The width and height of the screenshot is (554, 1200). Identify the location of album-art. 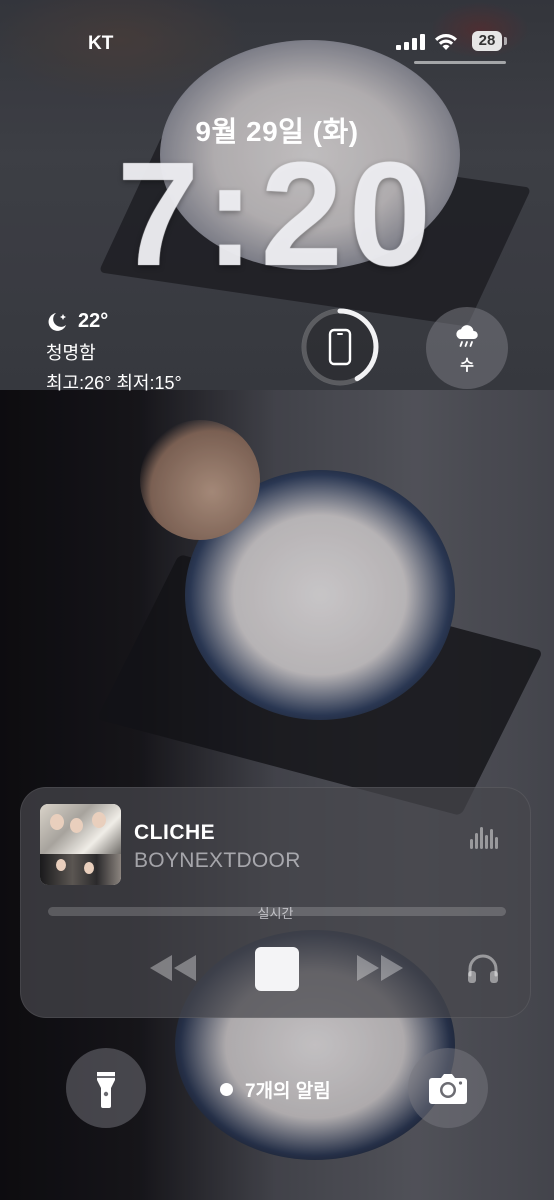
(80, 844).